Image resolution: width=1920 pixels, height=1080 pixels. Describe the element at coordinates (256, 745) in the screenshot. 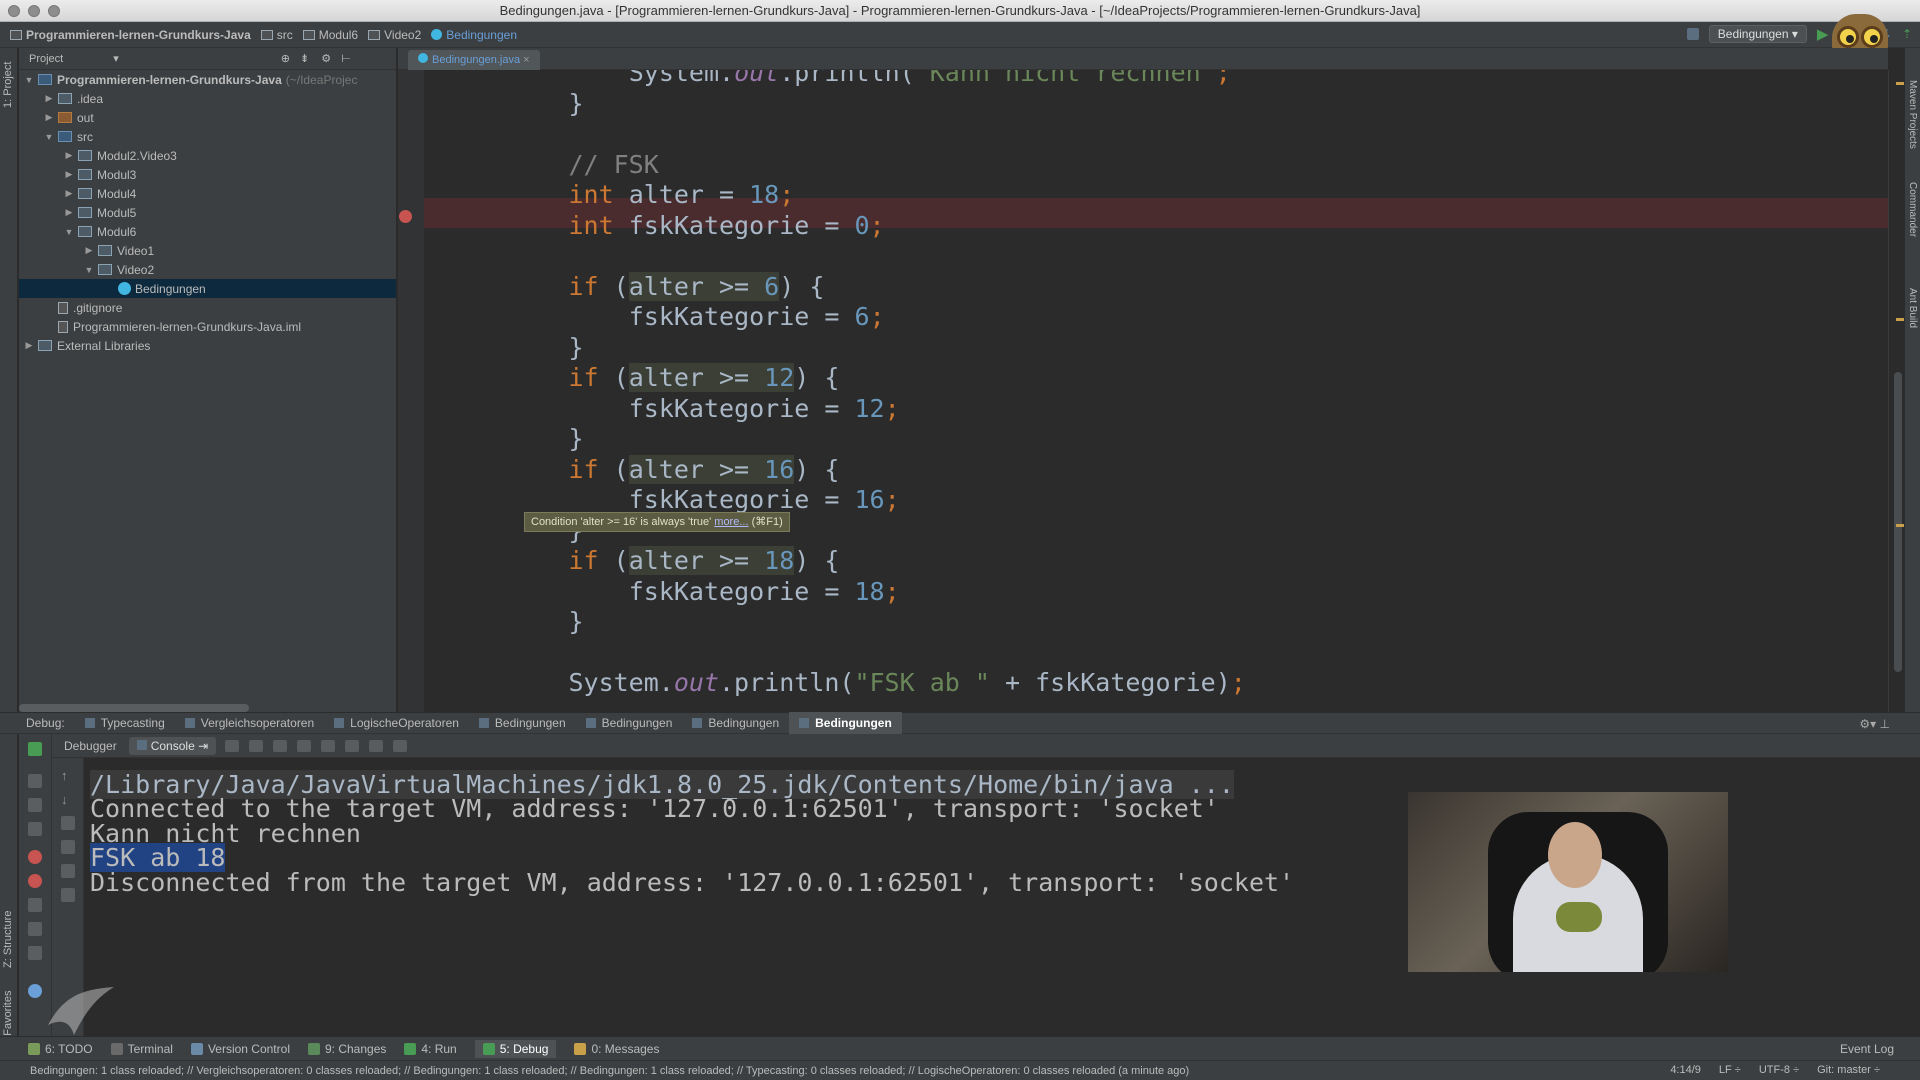

I see `step-over-icon` at that location.